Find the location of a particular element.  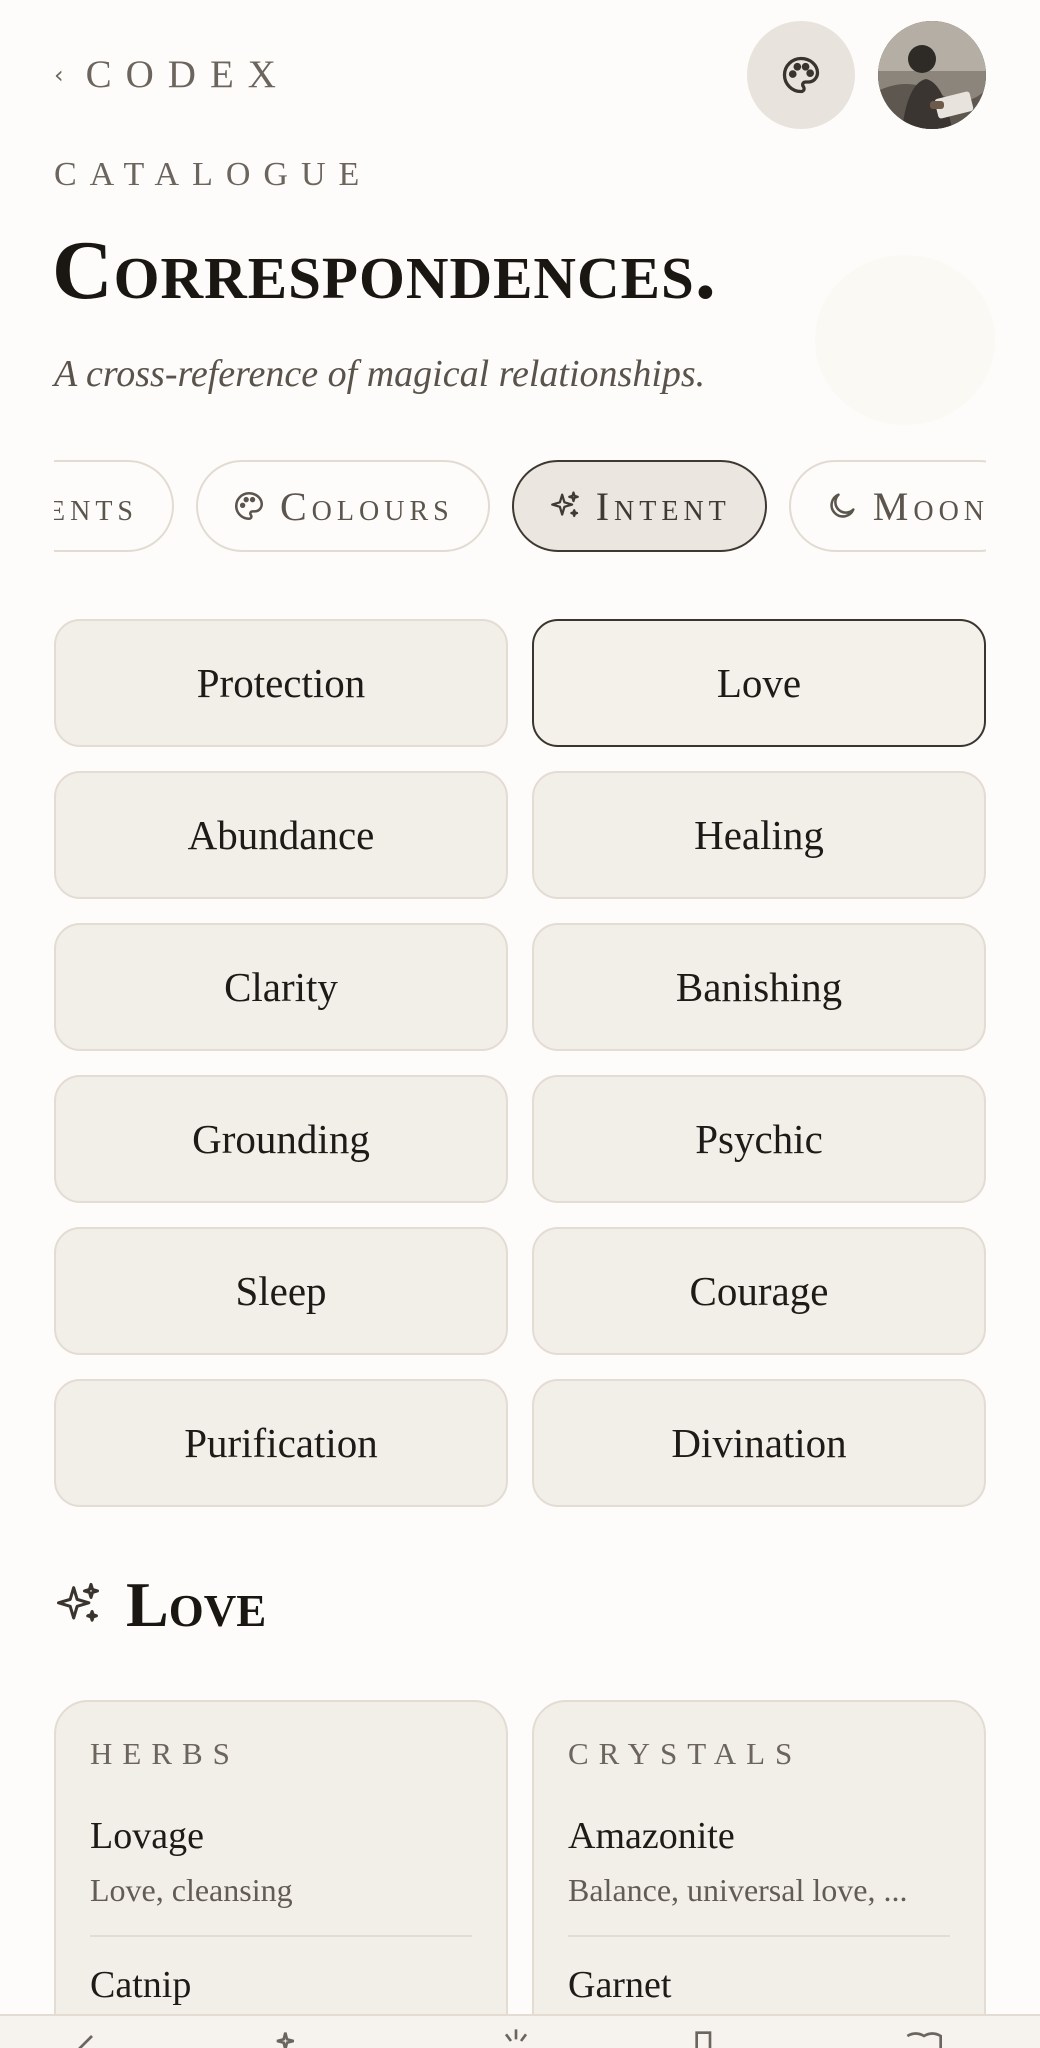

moon-icon is located at coordinates (842, 505).